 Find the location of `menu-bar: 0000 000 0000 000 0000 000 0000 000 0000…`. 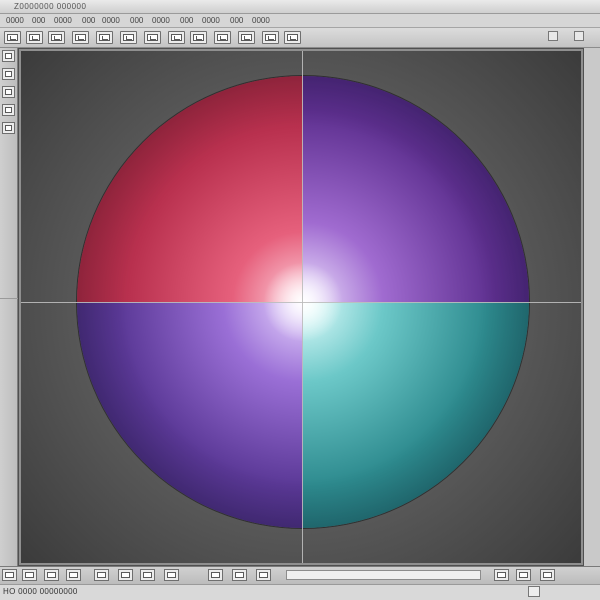

menu-bar: 0000 000 0000 000 0000 000 0000 000 0000… is located at coordinates (300, 21).